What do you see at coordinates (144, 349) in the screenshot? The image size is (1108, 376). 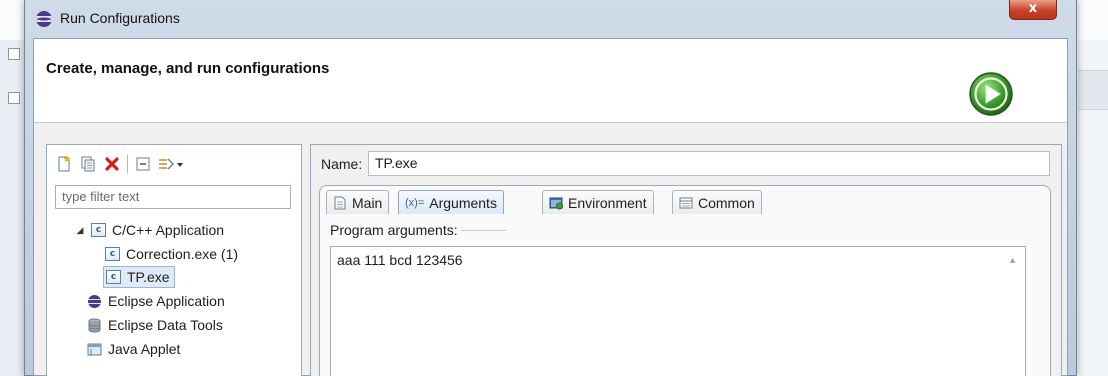 I see `tree-item-label: Java Applet` at bounding box center [144, 349].